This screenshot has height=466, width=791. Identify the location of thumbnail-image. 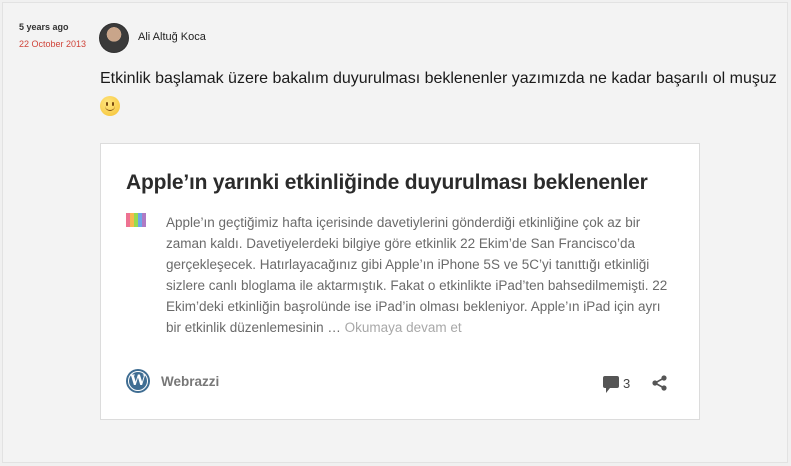
(136, 220).